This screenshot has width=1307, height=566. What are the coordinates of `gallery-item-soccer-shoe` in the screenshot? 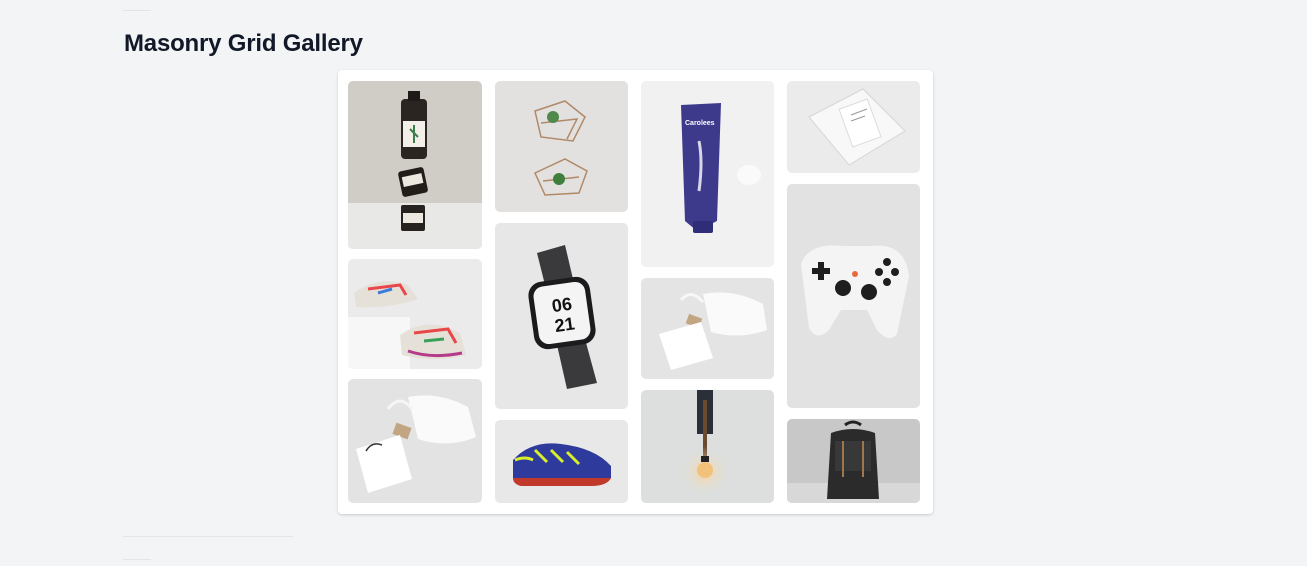 It's located at (561, 461).